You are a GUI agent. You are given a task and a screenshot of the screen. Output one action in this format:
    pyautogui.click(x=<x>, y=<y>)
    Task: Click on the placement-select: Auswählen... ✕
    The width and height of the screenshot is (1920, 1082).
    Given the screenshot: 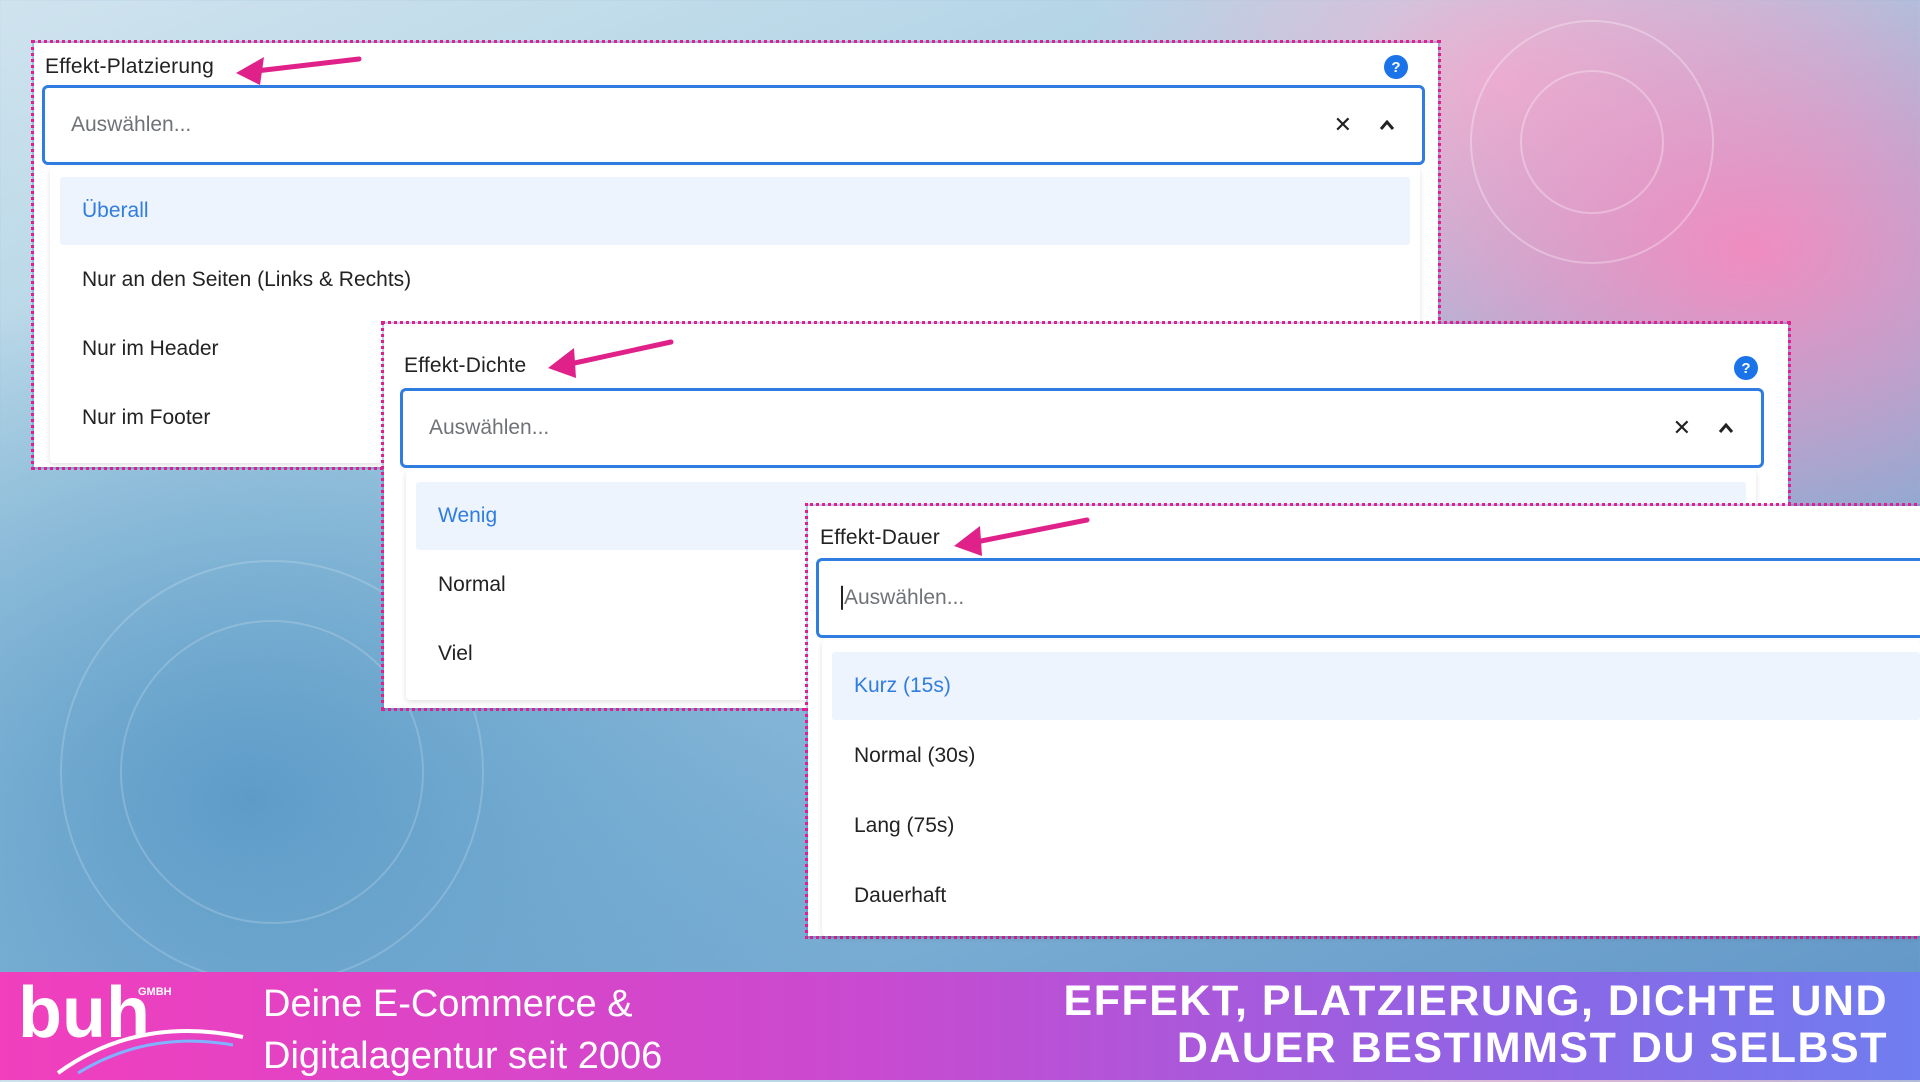 What is the action you would take?
    pyautogui.click(x=733, y=125)
    